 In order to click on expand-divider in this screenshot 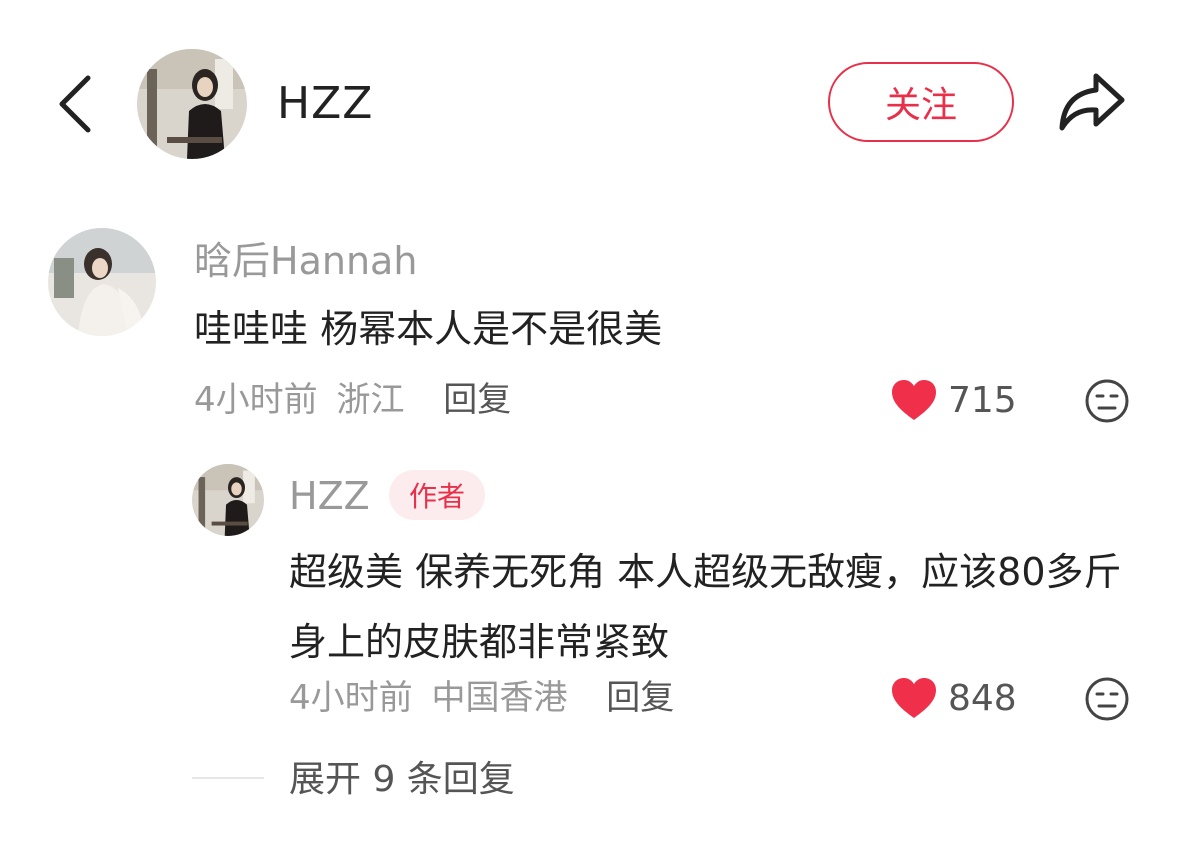, I will do `click(228, 778)`.